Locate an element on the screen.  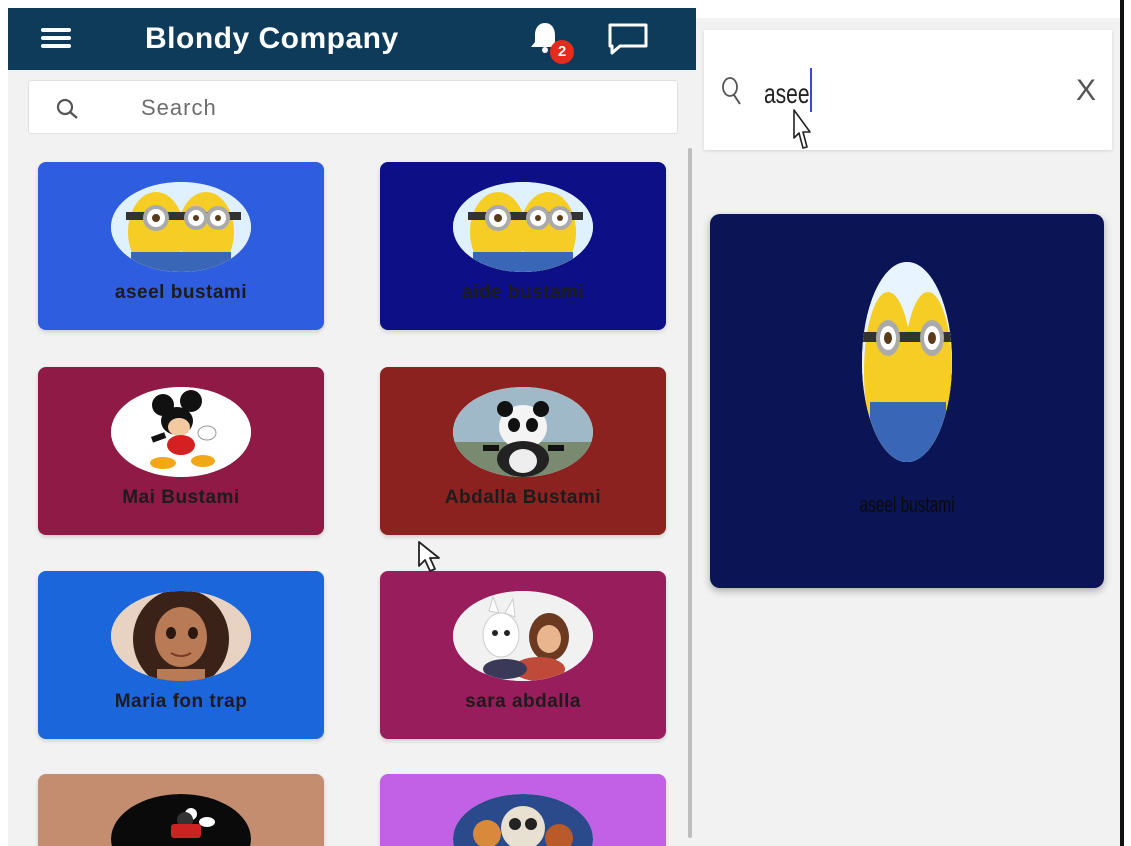
contact-card: Mai Bustami is located at coordinates (181, 451).